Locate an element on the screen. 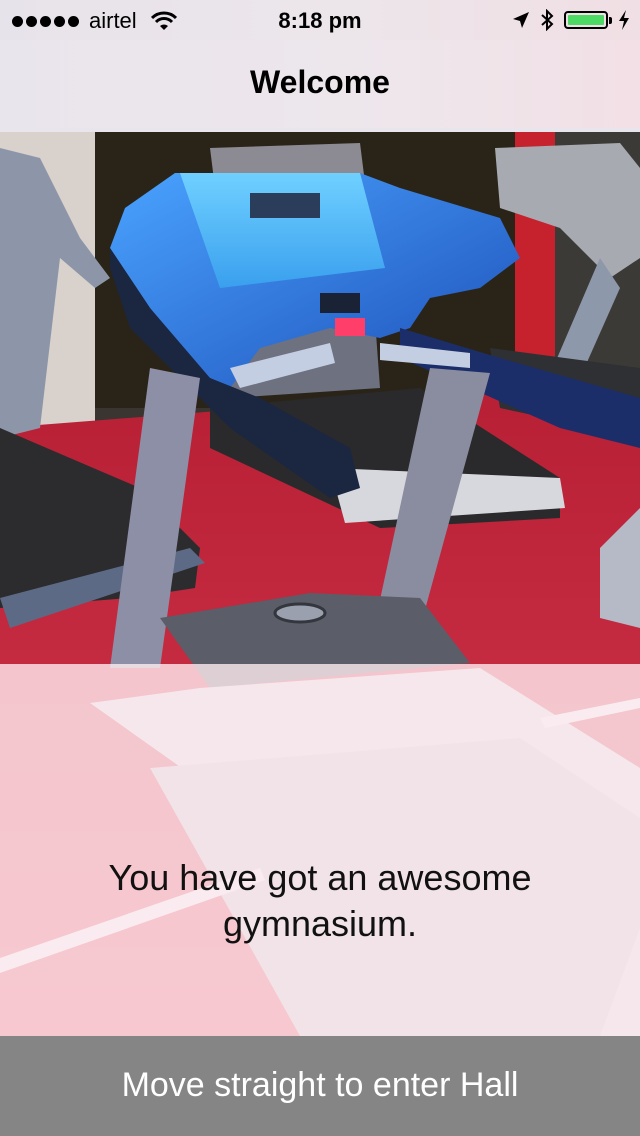  battery-icon is located at coordinates (588, 20).